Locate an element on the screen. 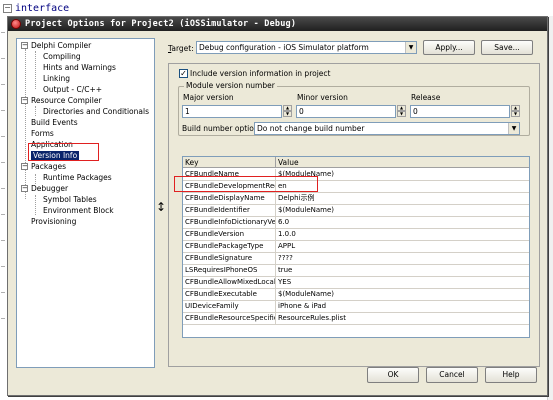 The width and height of the screenshot is (553, 400). major-version-input: 1 is located at coordinates (232, 111).